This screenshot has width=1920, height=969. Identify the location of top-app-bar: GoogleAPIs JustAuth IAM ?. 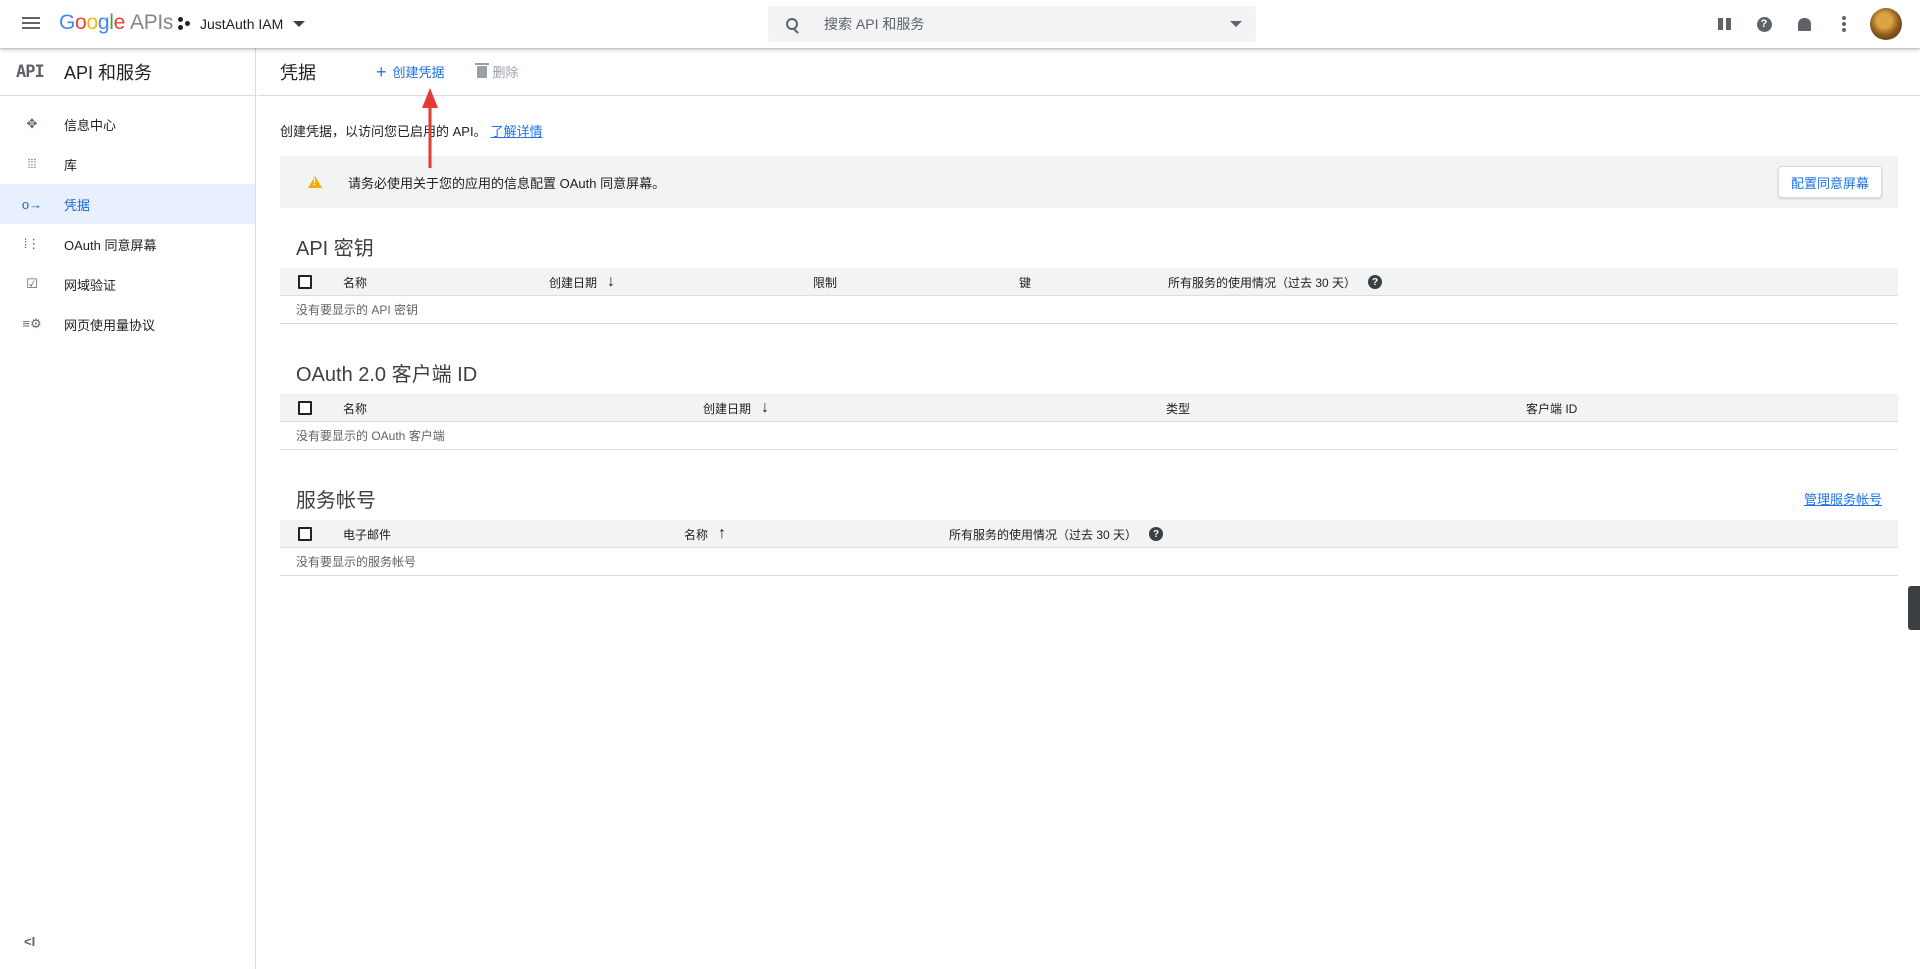
(960, 24).